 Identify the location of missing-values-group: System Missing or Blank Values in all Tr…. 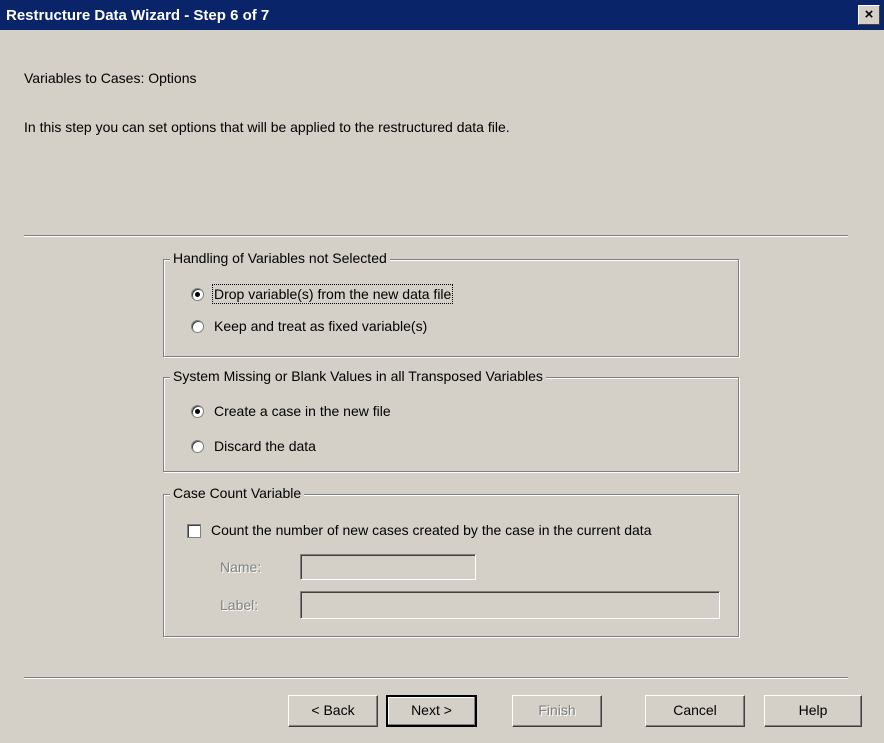
(451, 420).